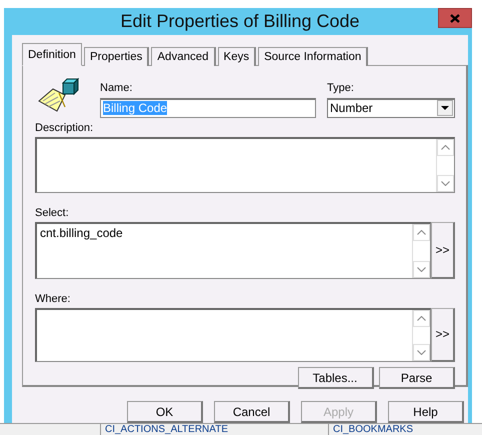 Image resolution: width=482 pixels, height=435 pixels. What do you see at coordinates (371, 429) in the screenshot?
I see `background-item: CI_BOOKMARKS` at bounding box center [371, 429].